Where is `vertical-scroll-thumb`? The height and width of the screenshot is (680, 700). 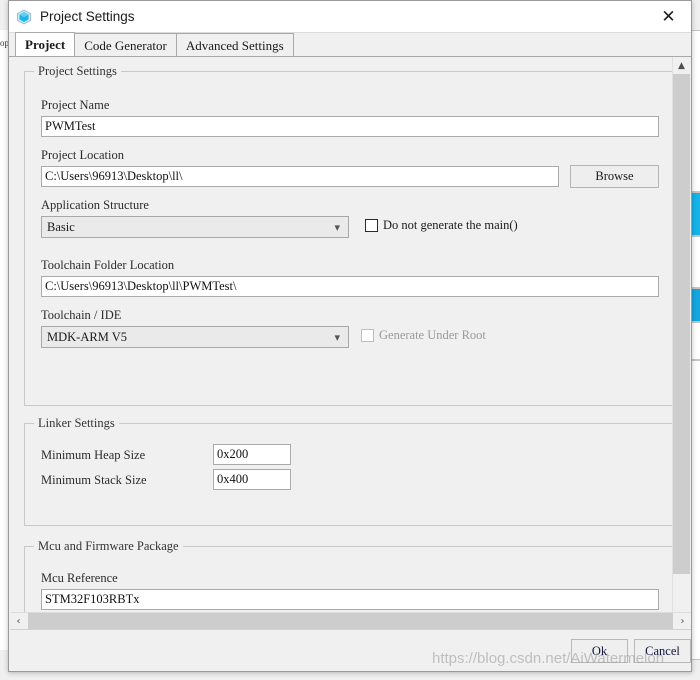
vertical-scroll-thumb is located at coordinates (681, 324).